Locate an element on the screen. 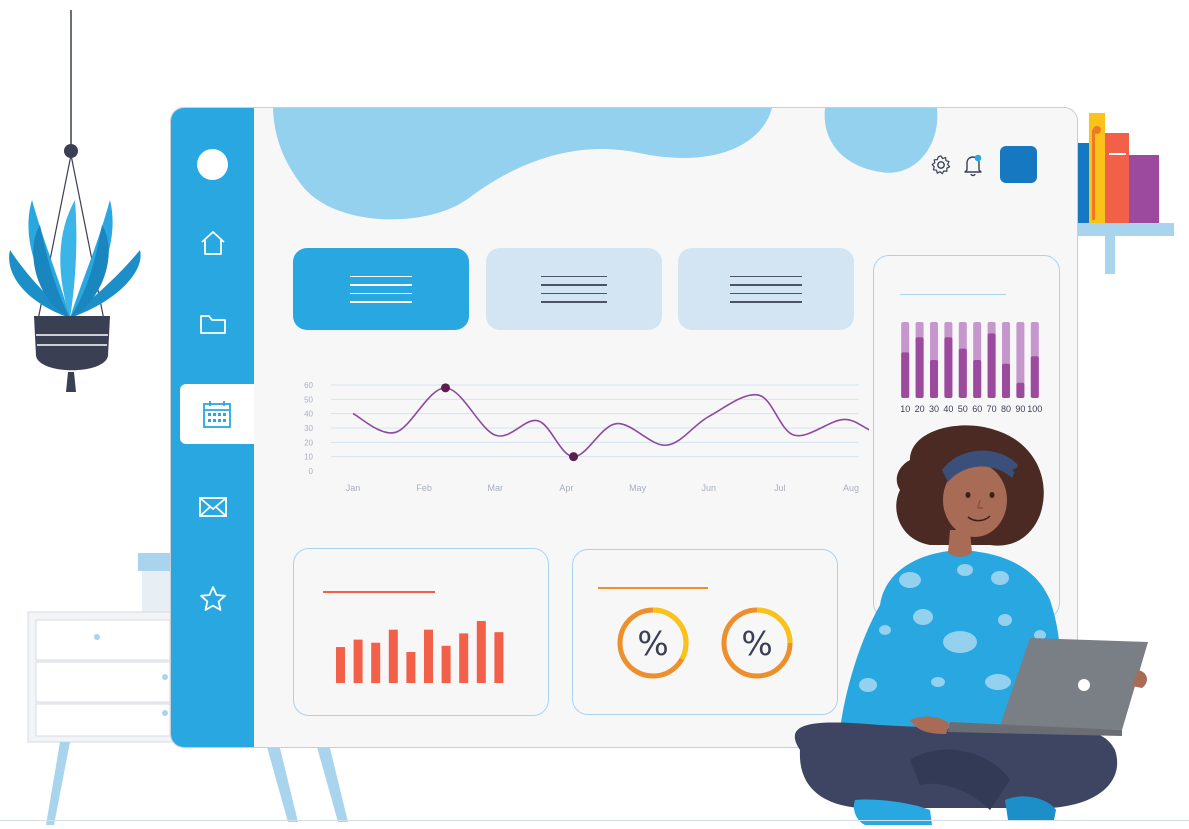 The width and height of the screenshot is (1189, 829). star-icon is located at coordinates (212, 598).